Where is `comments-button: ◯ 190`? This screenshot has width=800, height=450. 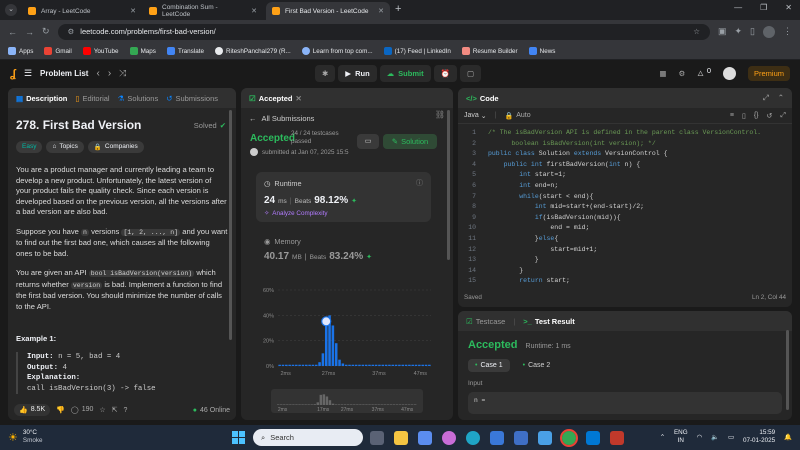 comments-button: ◯ 190 is located at coordinates (82, 410).